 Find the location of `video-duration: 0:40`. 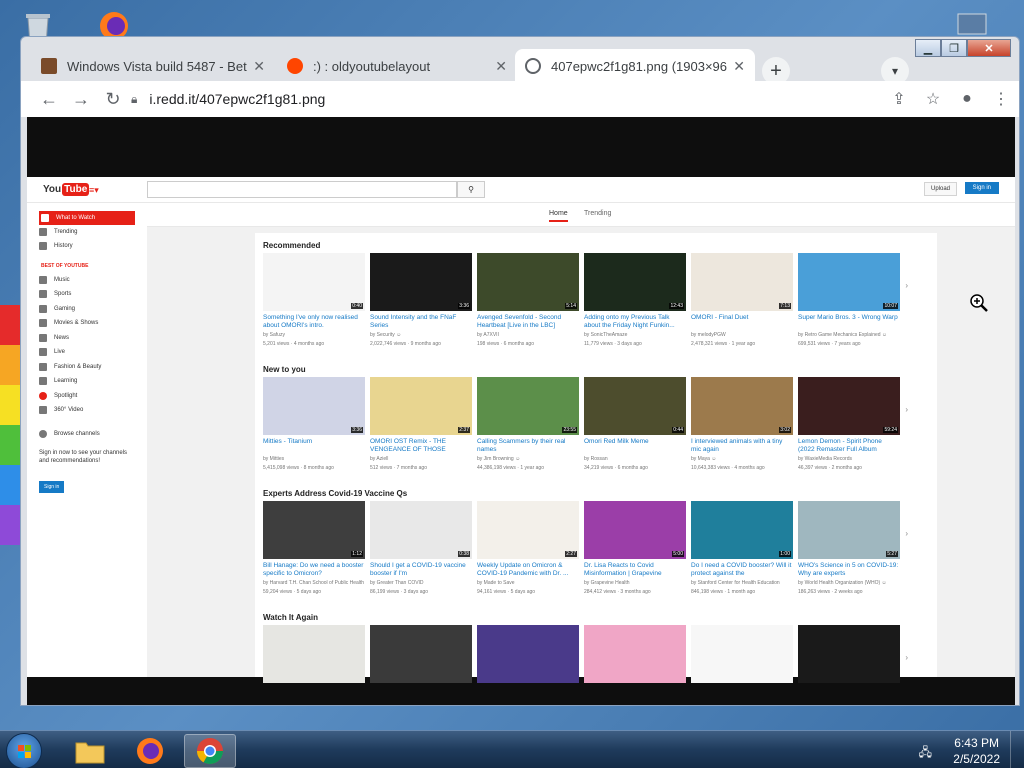

video-duration: 0:40 is located at coordinates (357, 306).